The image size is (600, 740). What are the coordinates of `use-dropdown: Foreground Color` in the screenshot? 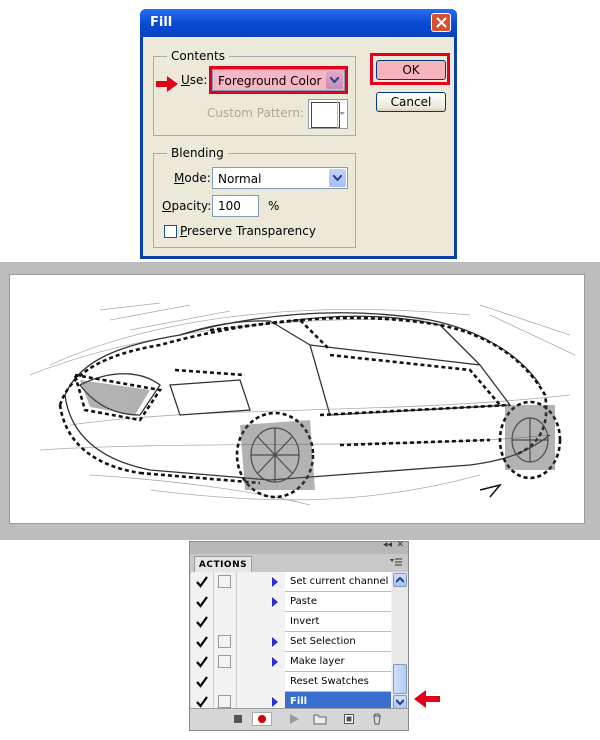 It's located at (278, 80).